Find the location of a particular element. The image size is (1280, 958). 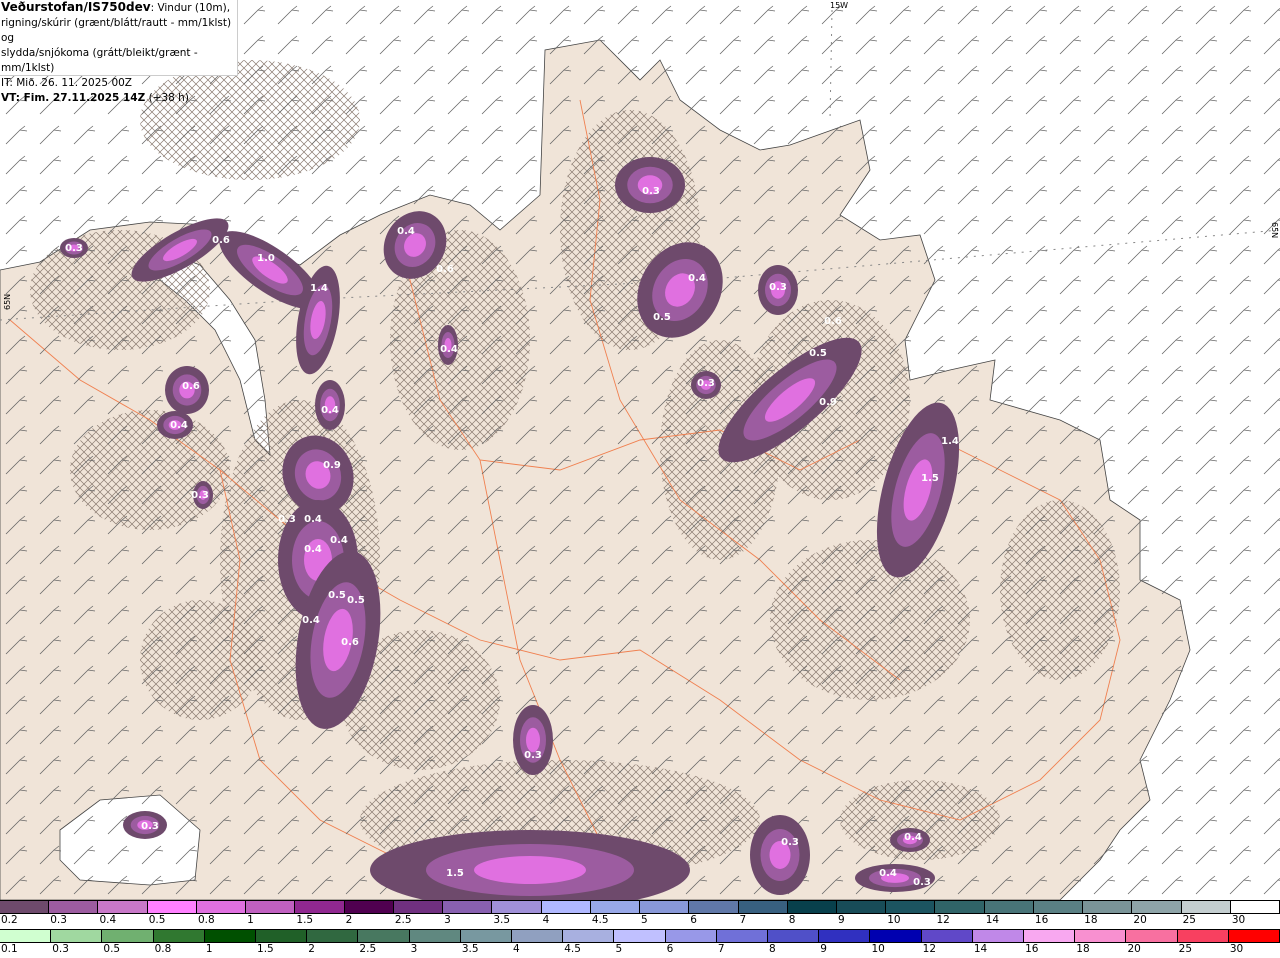

rain-legend-label: 4.5 is located at coordinates (572, 949).